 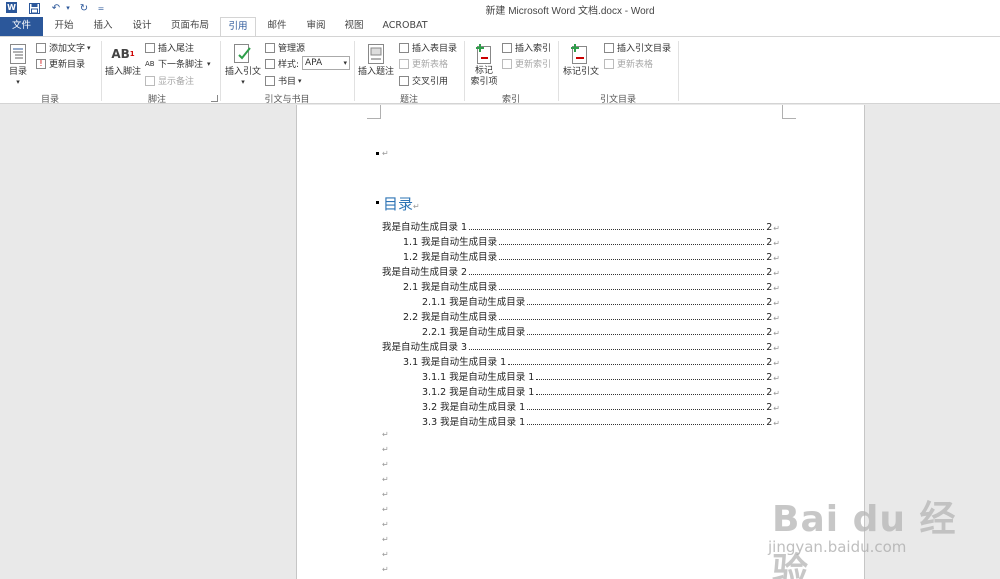 What do you see at coordinates (238, 27) in the screenshot?
I see `tab-references: 引用` at bounding box center [238, 27].